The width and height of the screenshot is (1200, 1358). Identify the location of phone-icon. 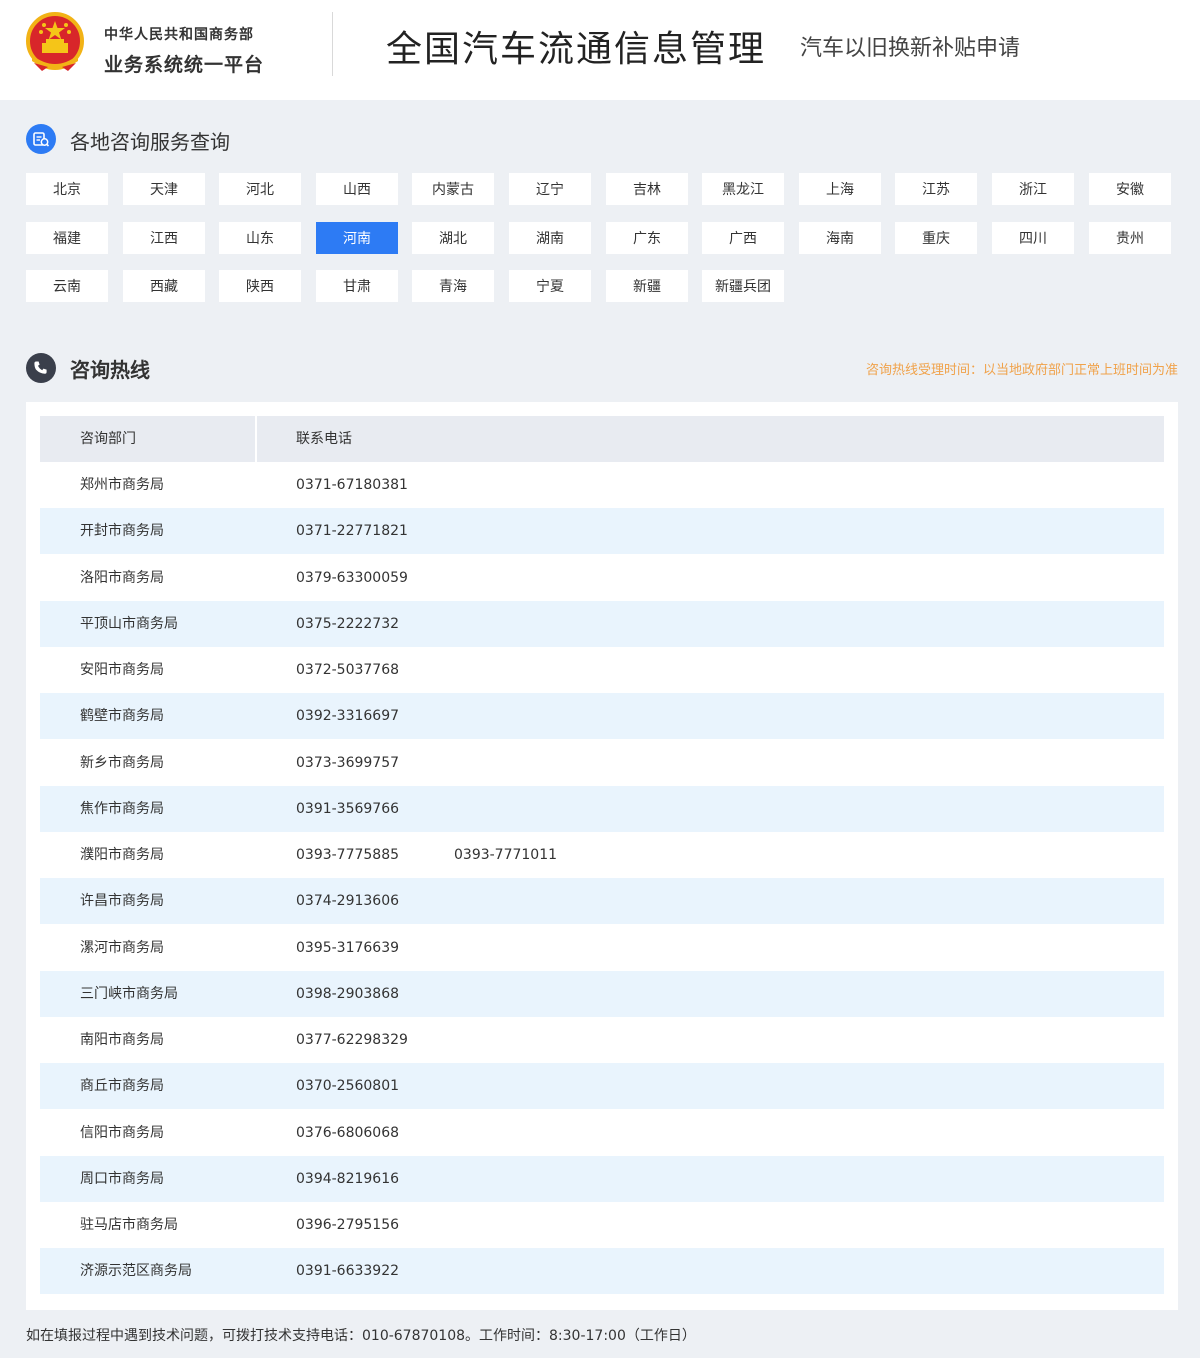
(41, 368).